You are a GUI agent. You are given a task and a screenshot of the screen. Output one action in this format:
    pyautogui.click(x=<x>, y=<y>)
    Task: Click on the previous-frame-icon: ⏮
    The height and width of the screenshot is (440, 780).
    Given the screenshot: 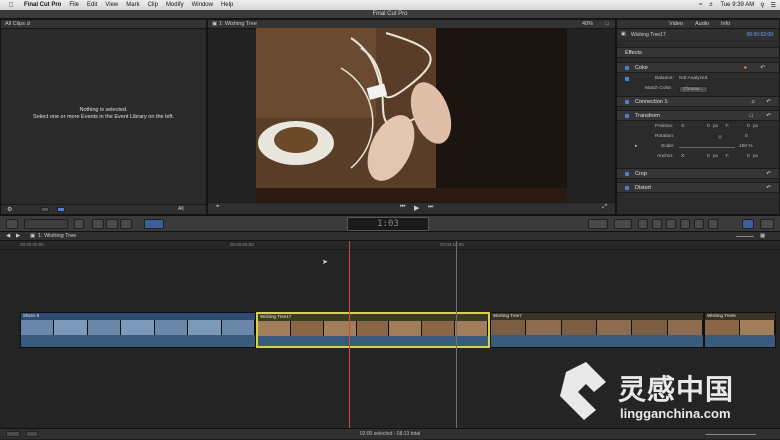 What is the action you would take?
    pyautogui.click(x=402, y=207)
    